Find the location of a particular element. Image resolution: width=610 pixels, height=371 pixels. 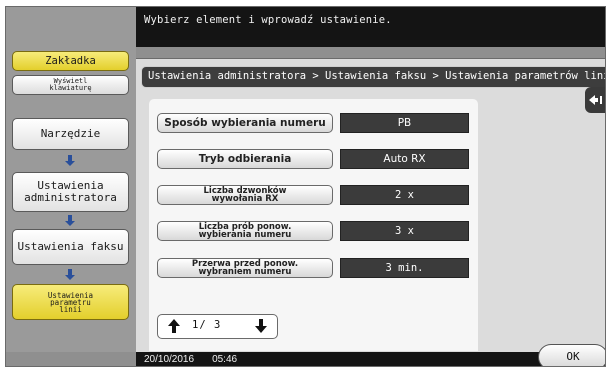

dial-method-value: PB is located at coordinates (404, 123).